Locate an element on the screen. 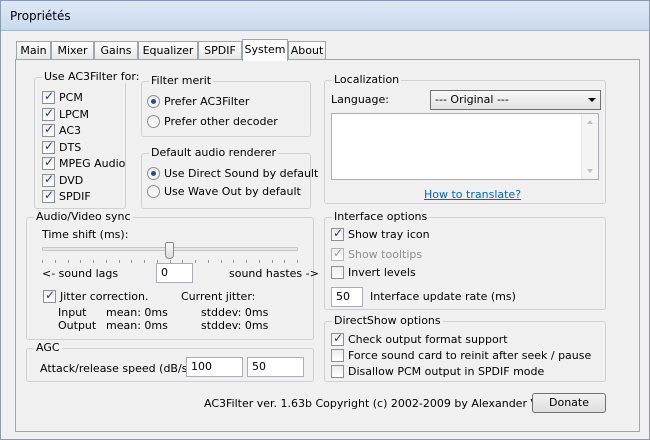 This screenshot has height=440, width=650. mpeg-audio-checkbox is located at coordinates (48, 162).